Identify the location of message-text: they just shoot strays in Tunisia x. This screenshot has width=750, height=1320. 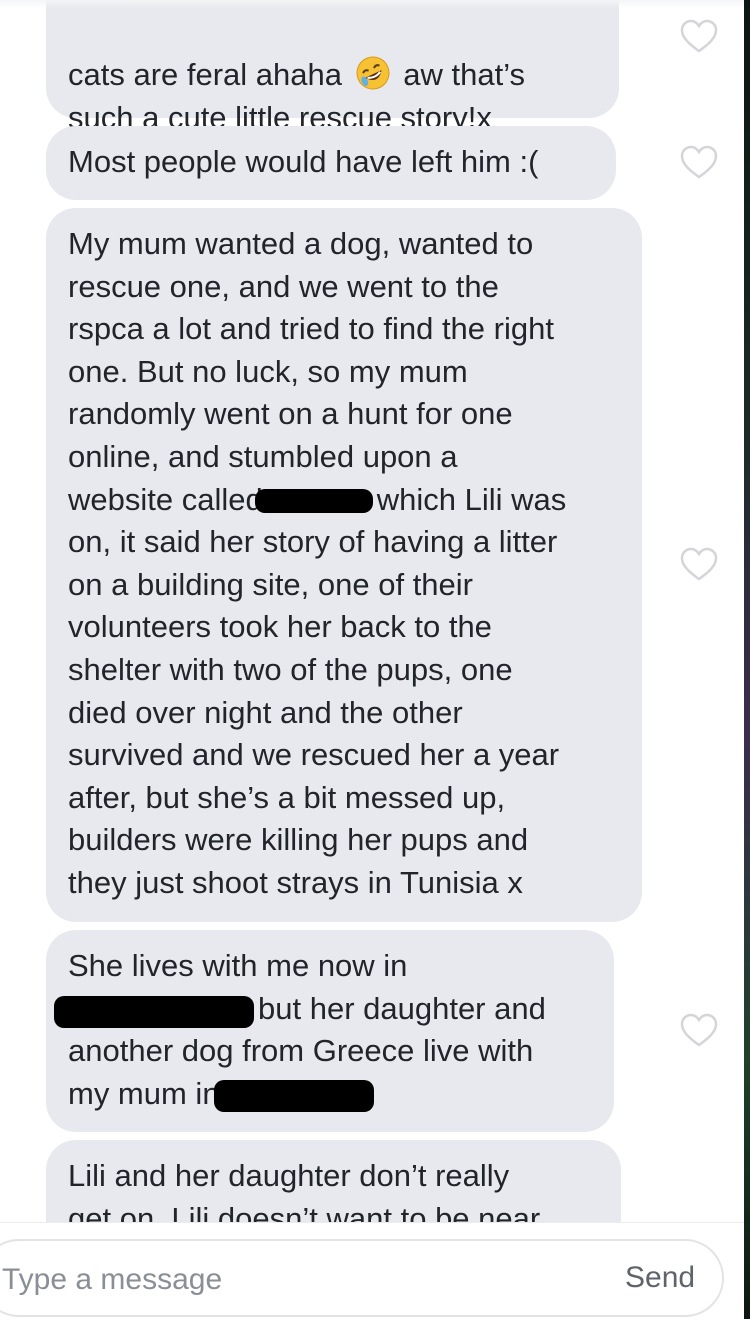
(295, 882).